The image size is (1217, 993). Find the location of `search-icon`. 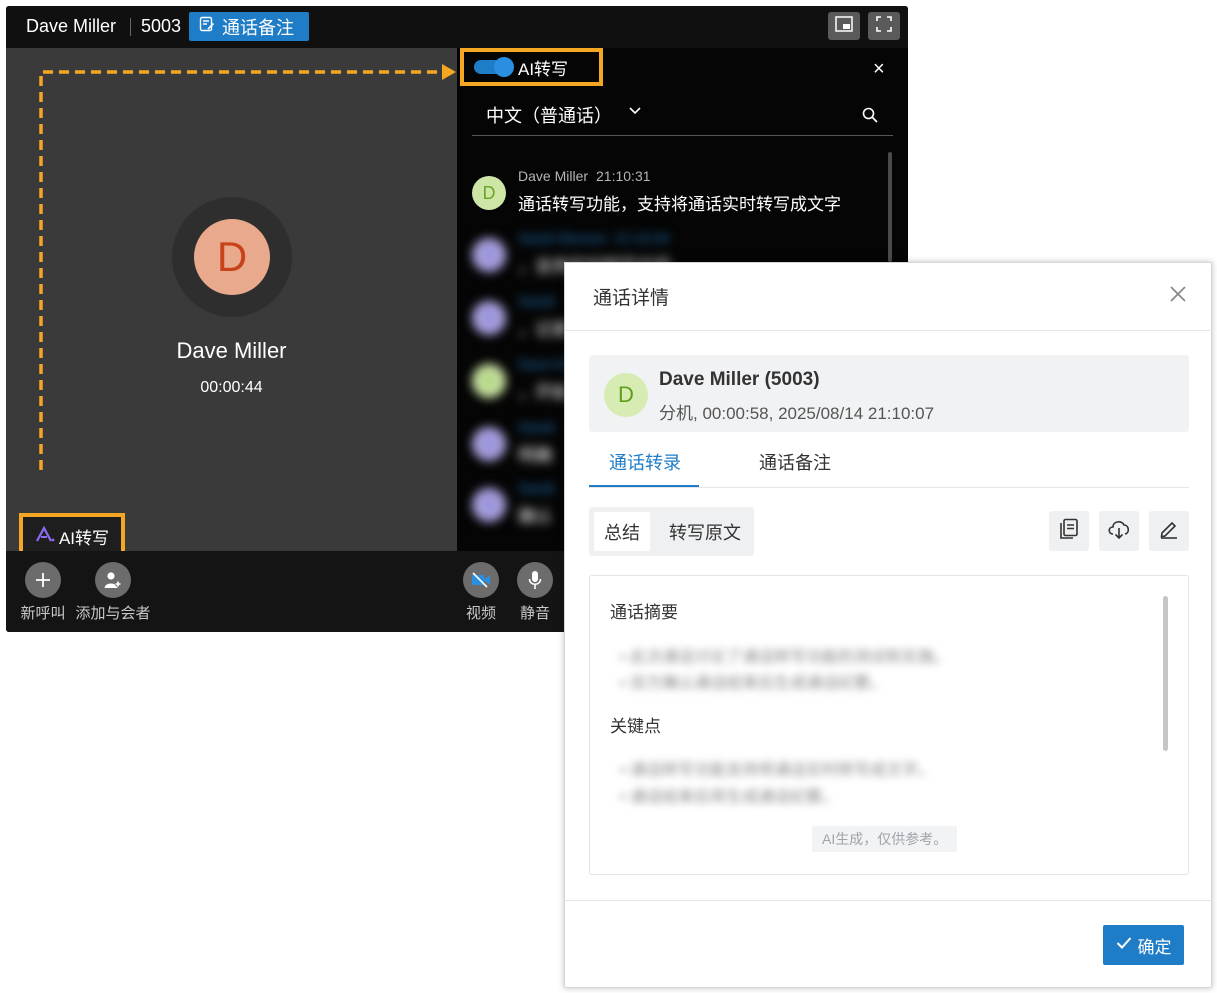

search-icon is located at coordinates (870, 117).